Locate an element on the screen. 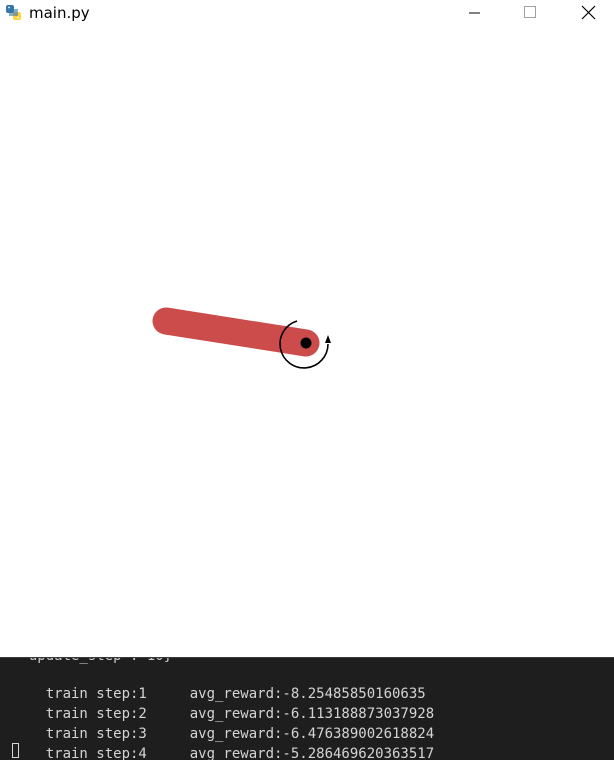 This screenshot has height=760, width=614. minimize-icon is located at coordinates (474, 13).